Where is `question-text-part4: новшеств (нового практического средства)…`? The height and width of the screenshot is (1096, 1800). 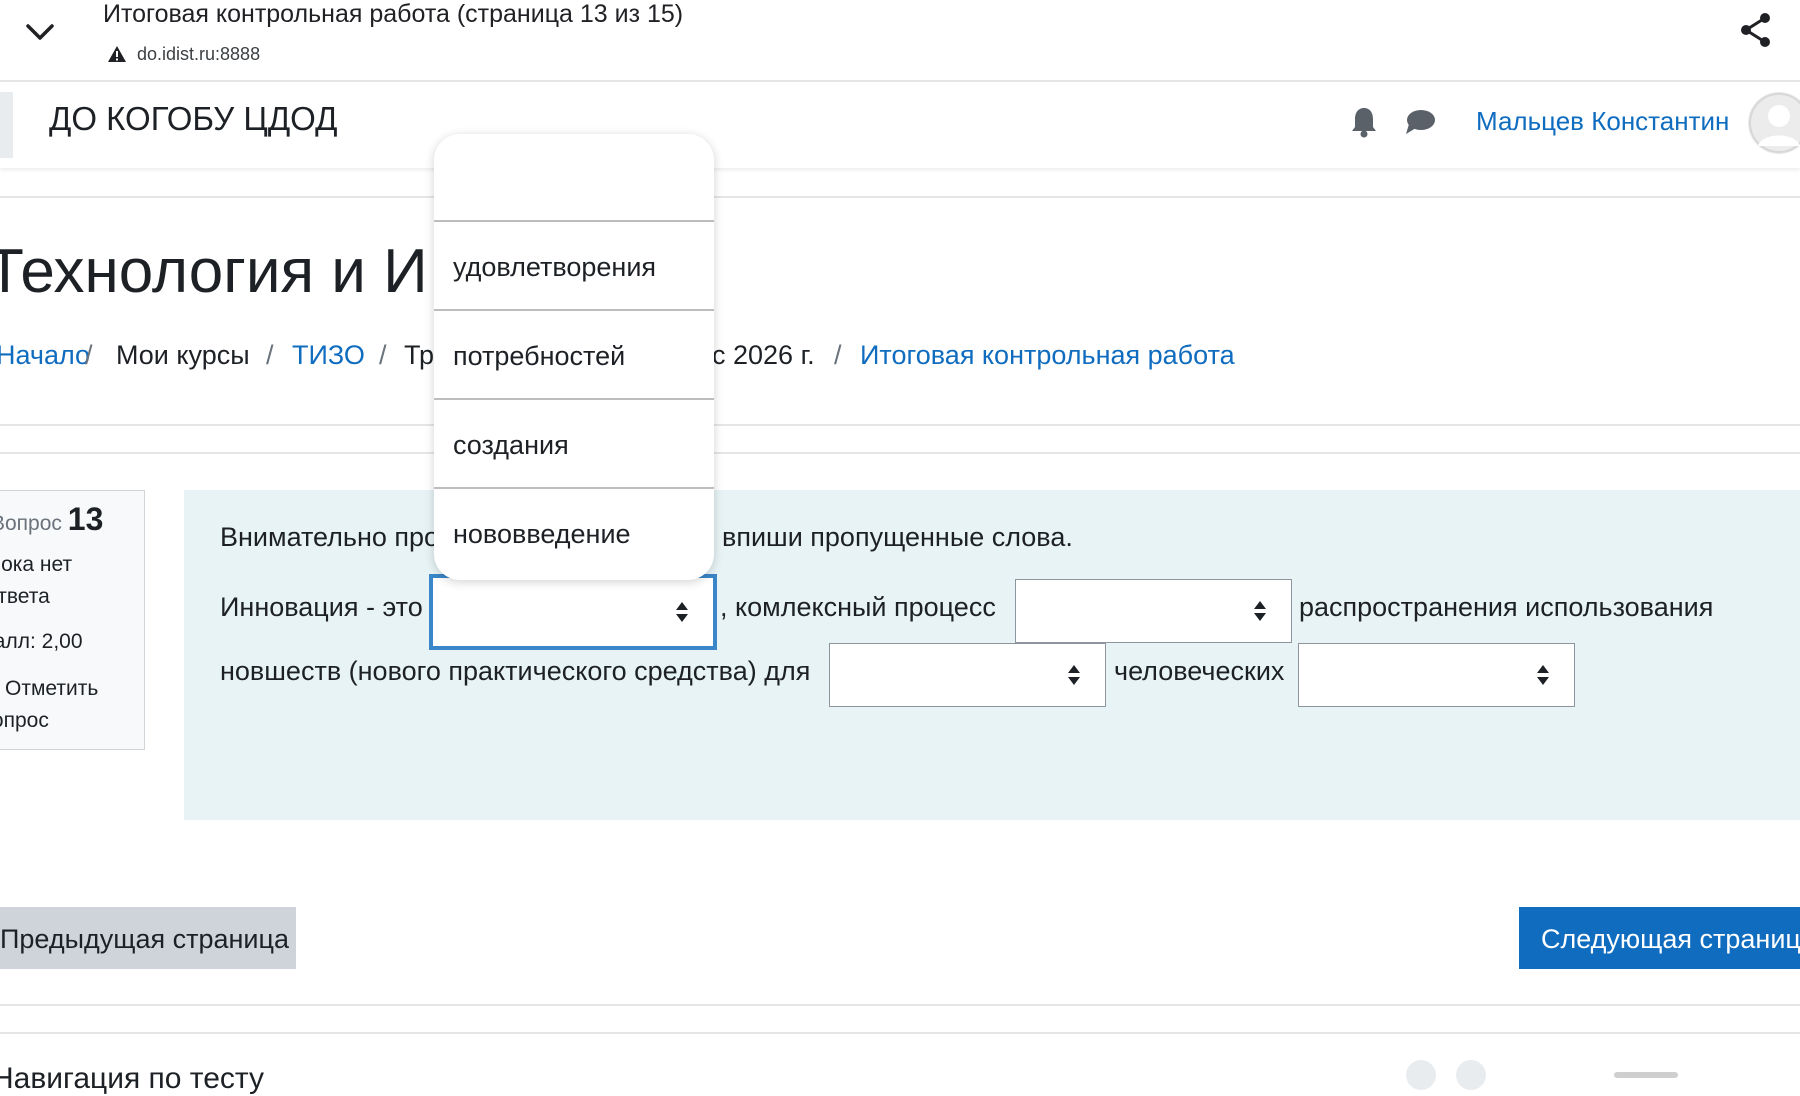
question-text-part4: новшеств (нового практического средства)… is located at coordinates (515, 671).